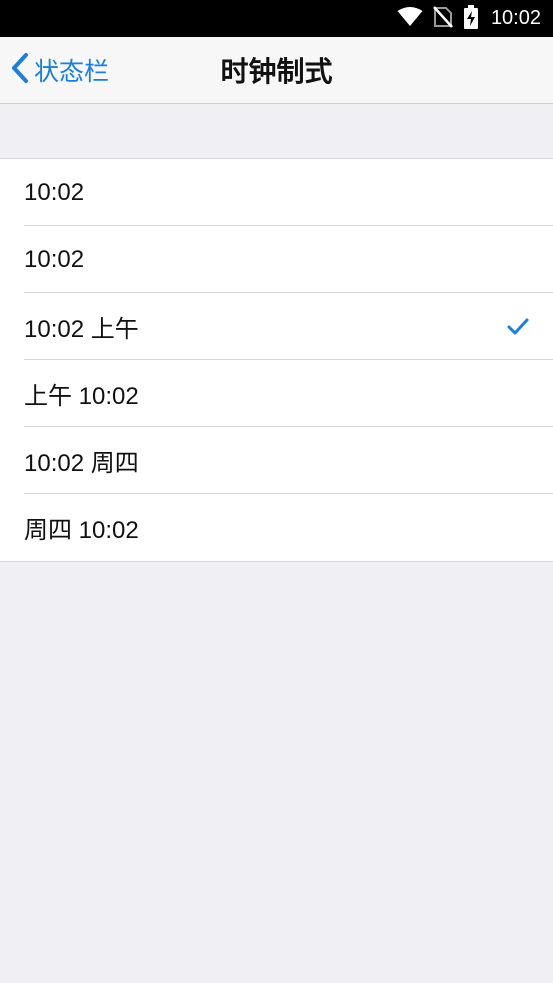  I want to click on navigation-bar: 状态栏 时钟制式, so click(276, 70).